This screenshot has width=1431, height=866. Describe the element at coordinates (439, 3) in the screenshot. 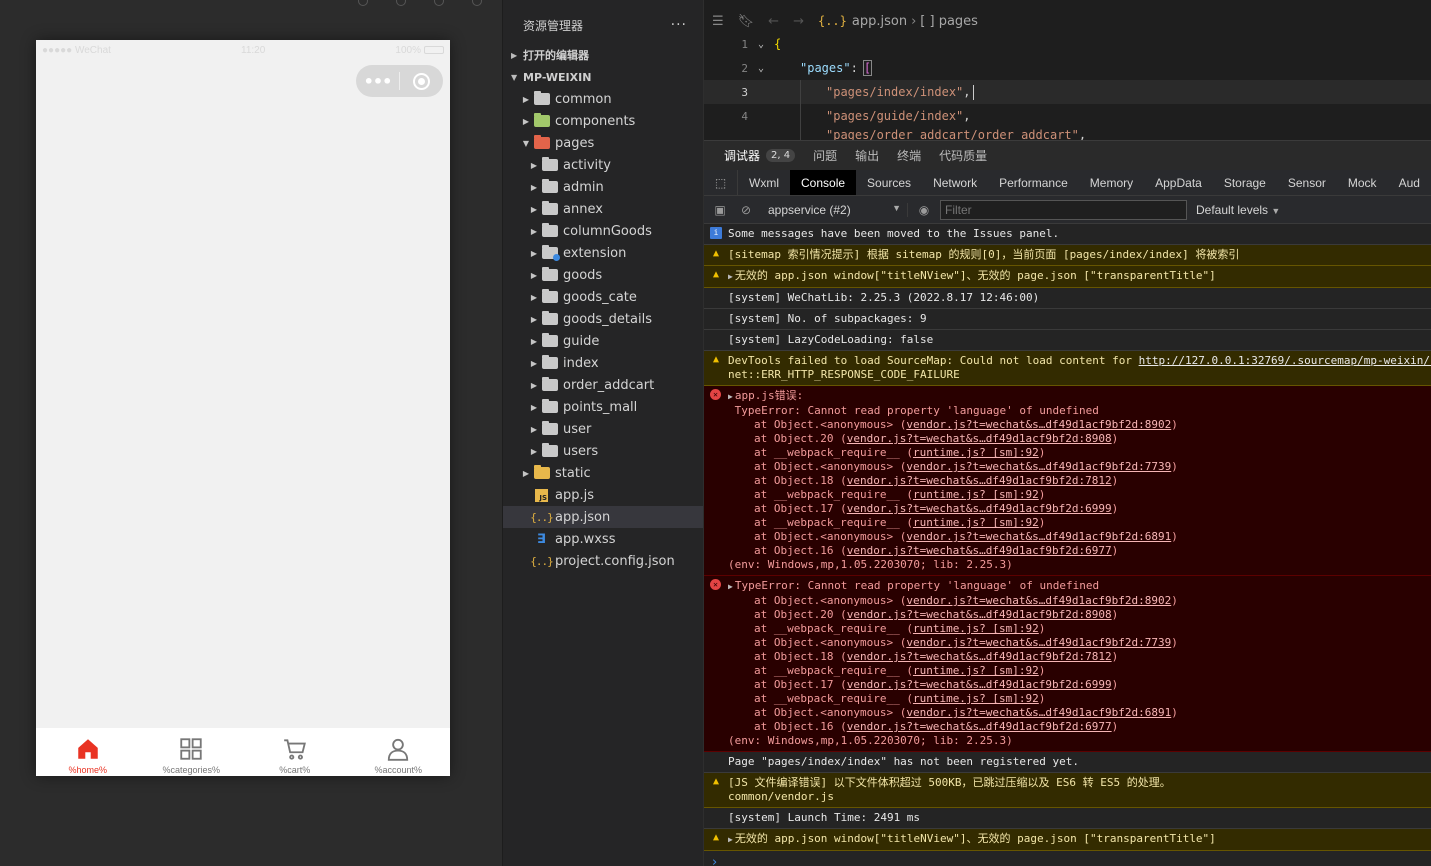

I see `screenshot-icon` at that location.